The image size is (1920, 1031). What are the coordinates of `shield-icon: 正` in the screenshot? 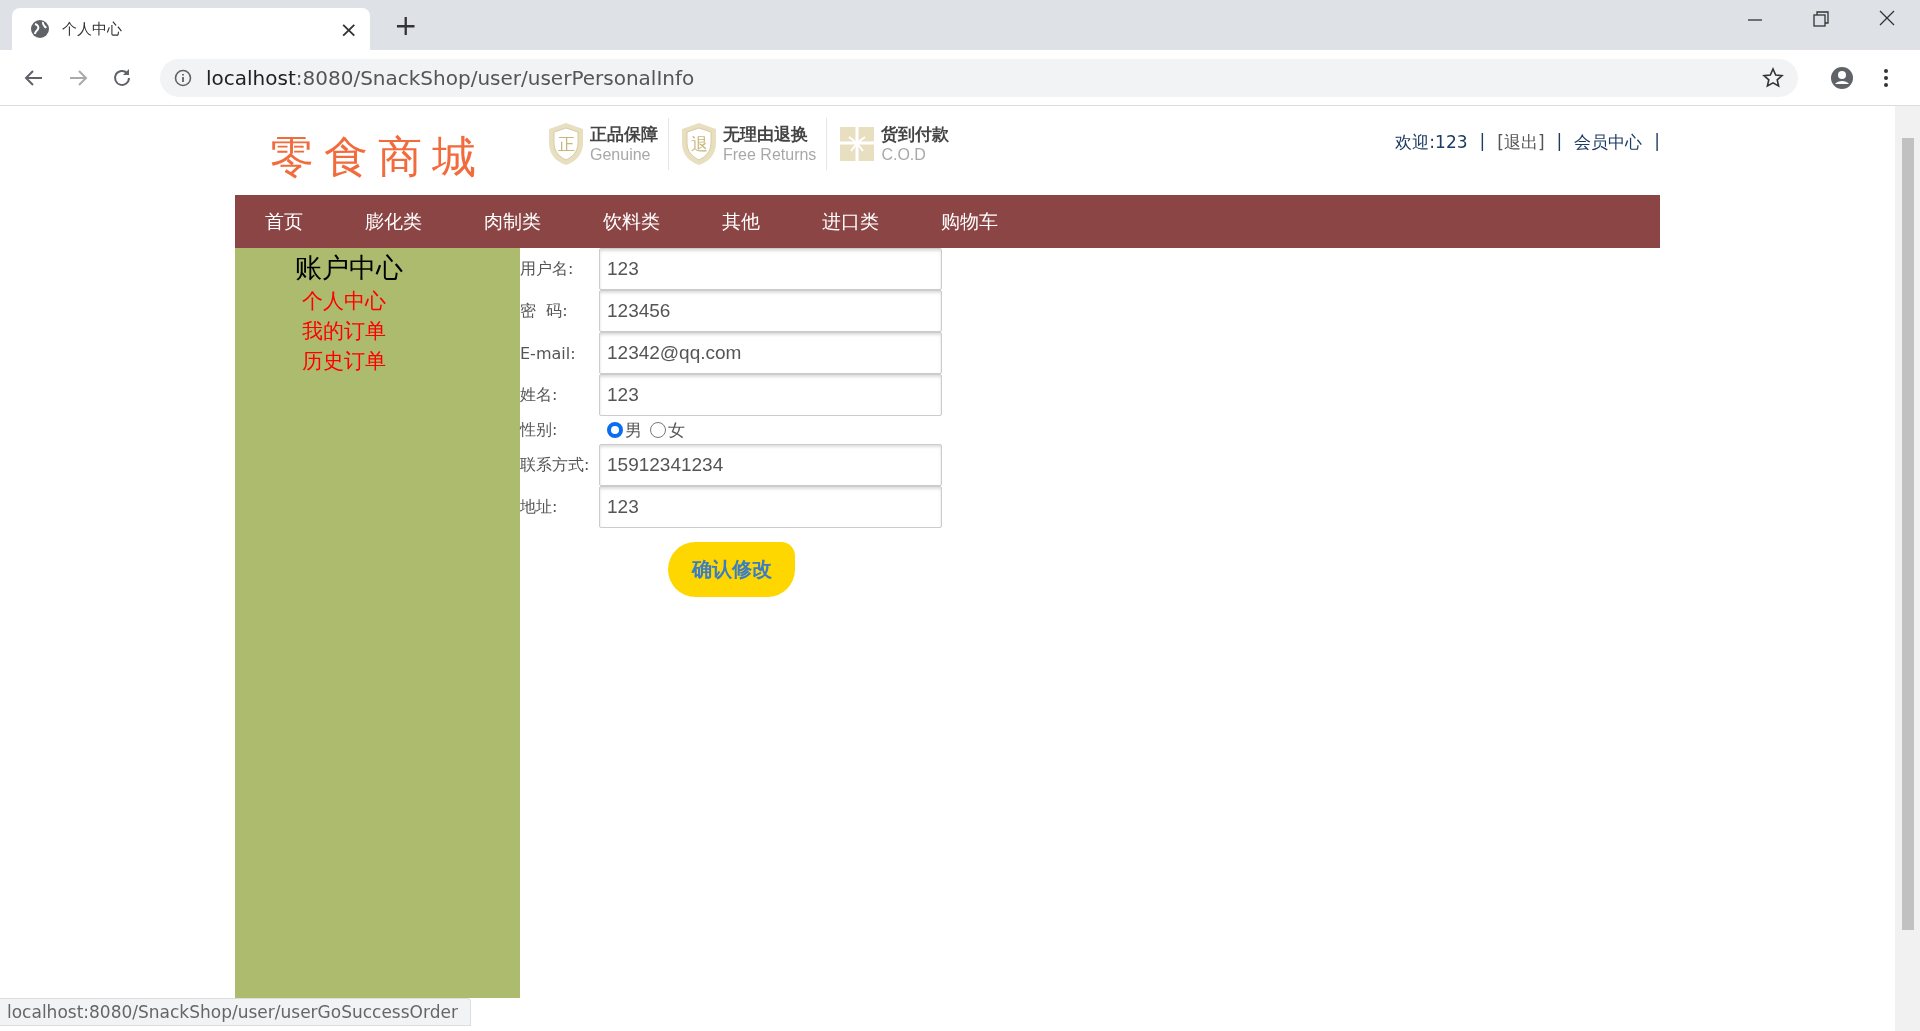 It's located at (566, 143).